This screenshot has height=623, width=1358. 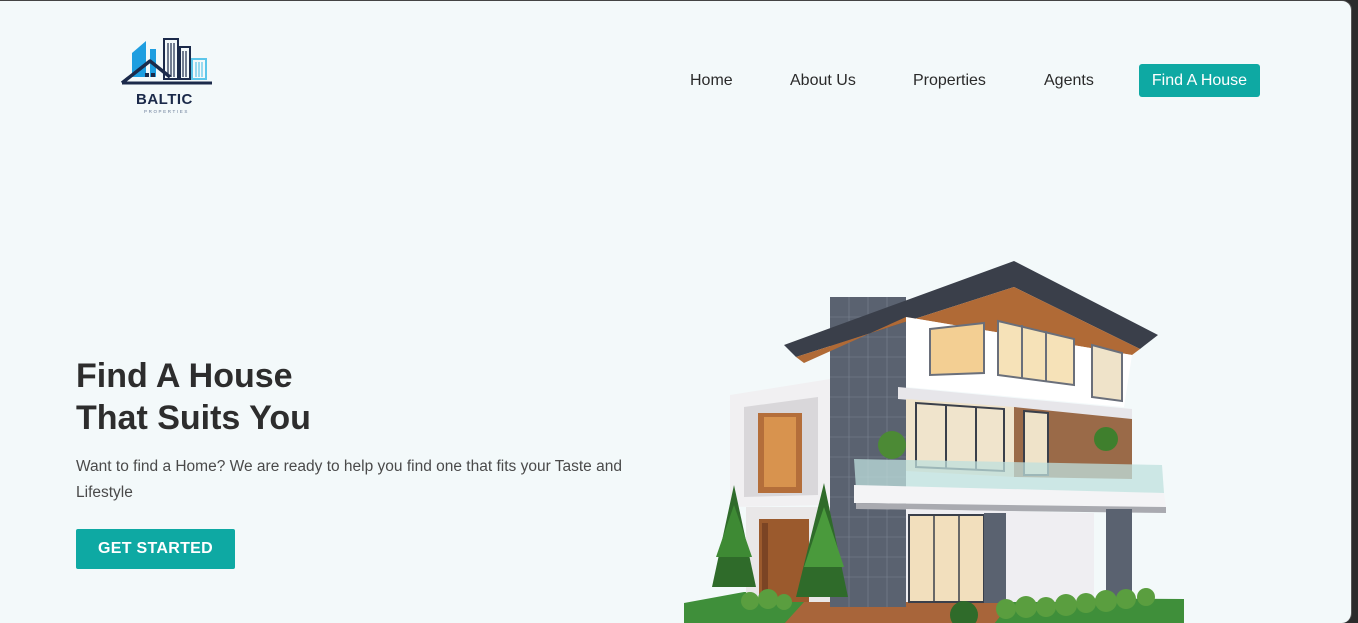 What do you see at coordinates (949, 81) in the screenshot?
I see `nav-properties: Properties` at bounding box center [949, 81].